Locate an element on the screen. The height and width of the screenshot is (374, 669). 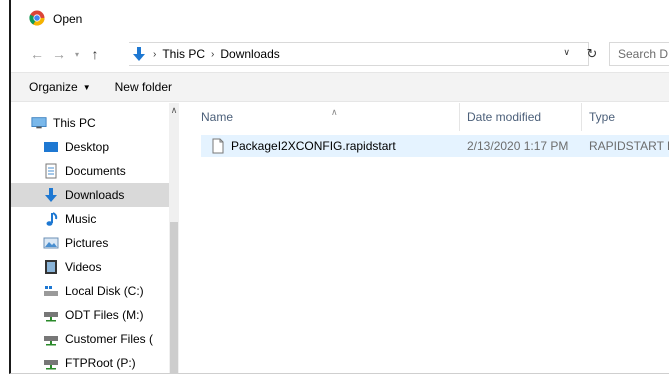
nav-item-music: Music is located at coordinates (90, 219).